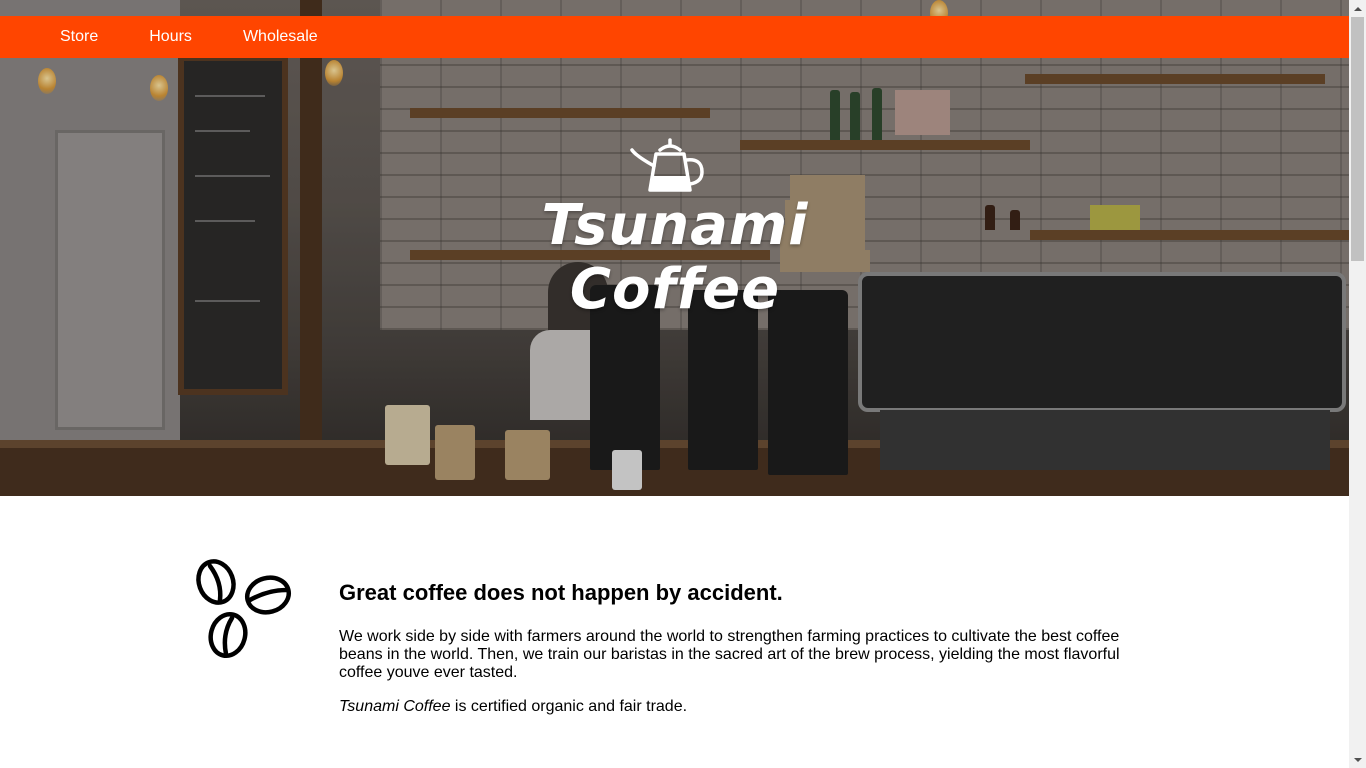  What do you see at coordinates (244, 609) in the screenshot?
I see `coffee-beans-icon` at bounding box center [244, 609].